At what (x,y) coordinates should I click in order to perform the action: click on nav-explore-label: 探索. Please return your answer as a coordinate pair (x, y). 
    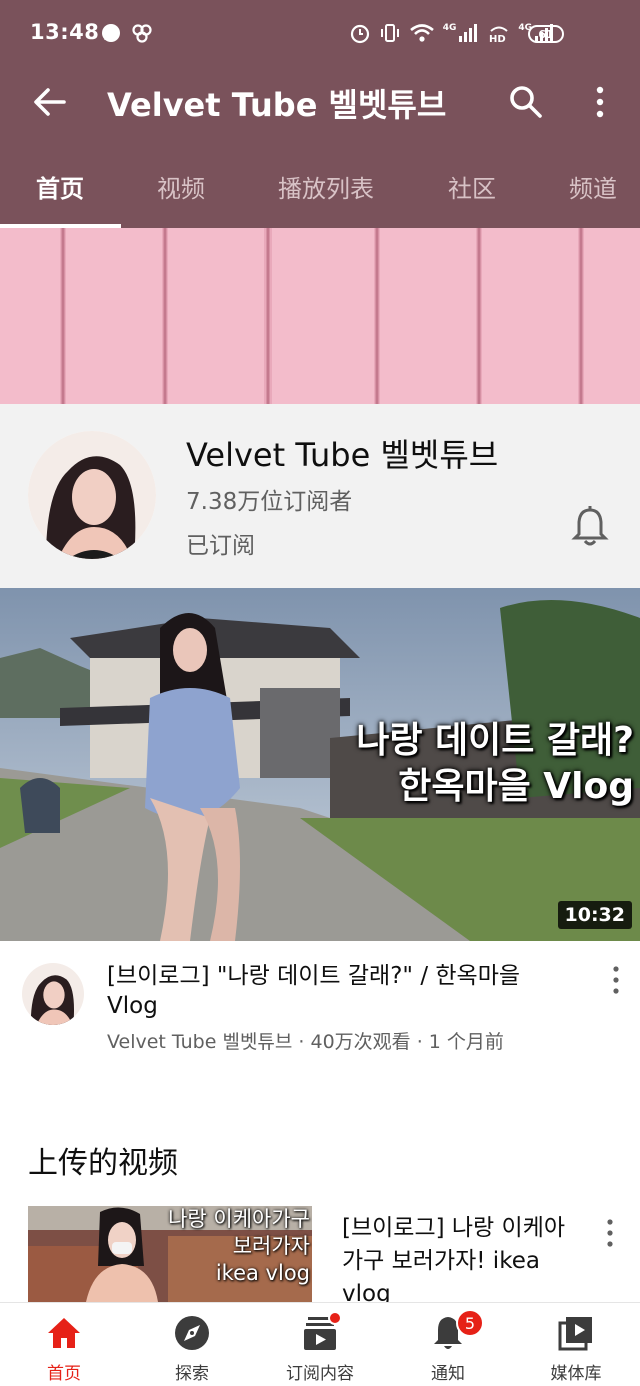
    Looking at the image, I should click on (192, 1374).